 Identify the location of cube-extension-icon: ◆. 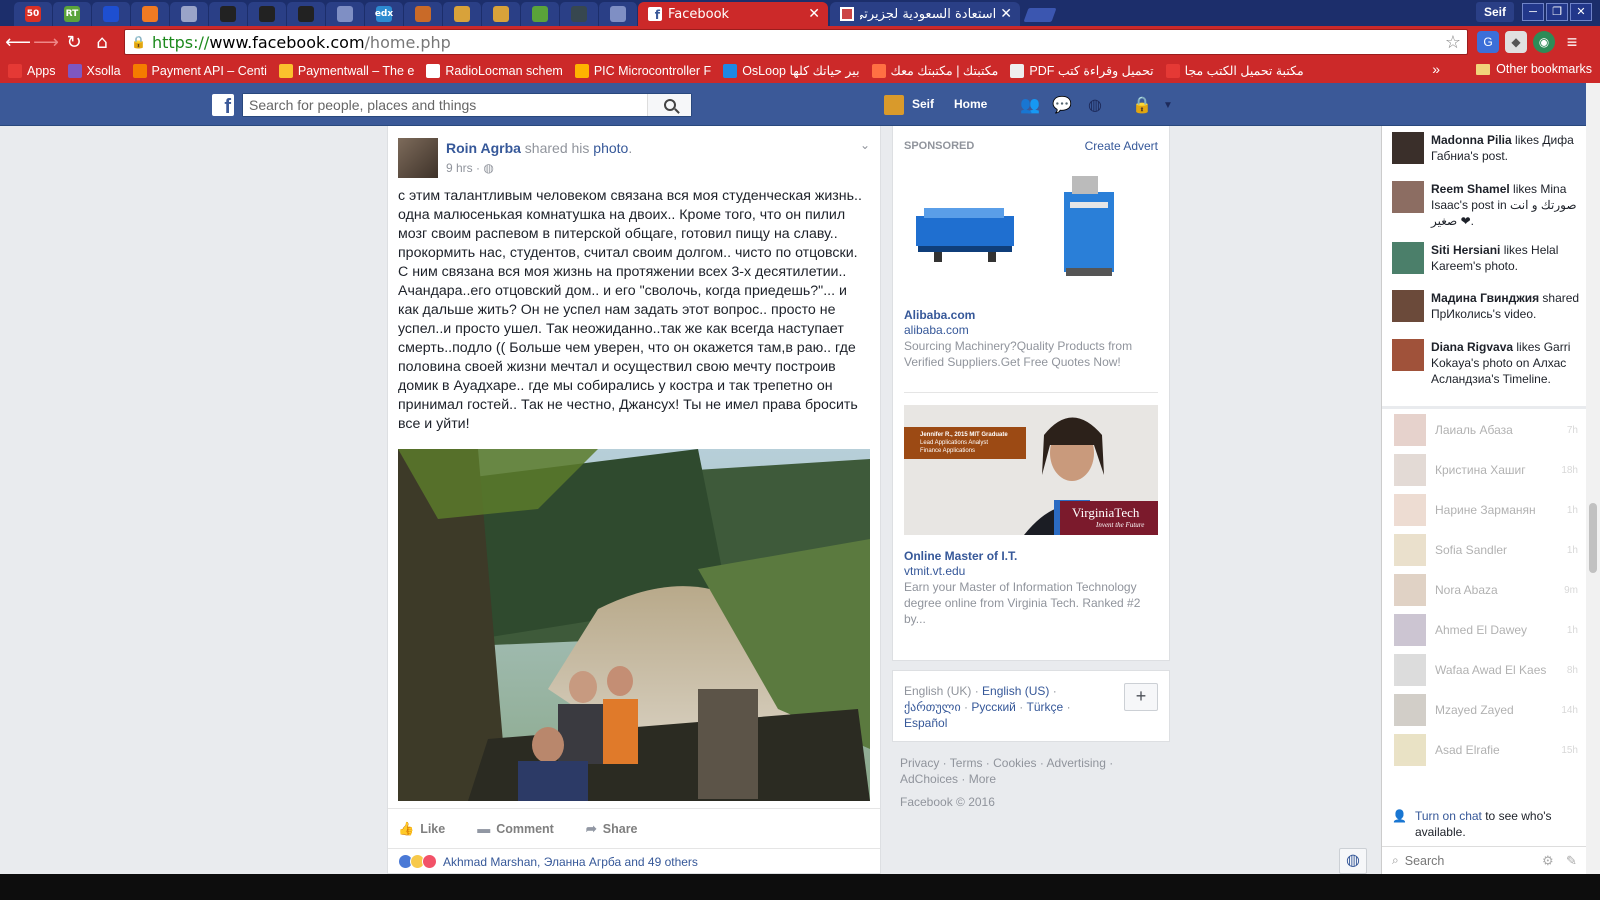
(1516, 42).